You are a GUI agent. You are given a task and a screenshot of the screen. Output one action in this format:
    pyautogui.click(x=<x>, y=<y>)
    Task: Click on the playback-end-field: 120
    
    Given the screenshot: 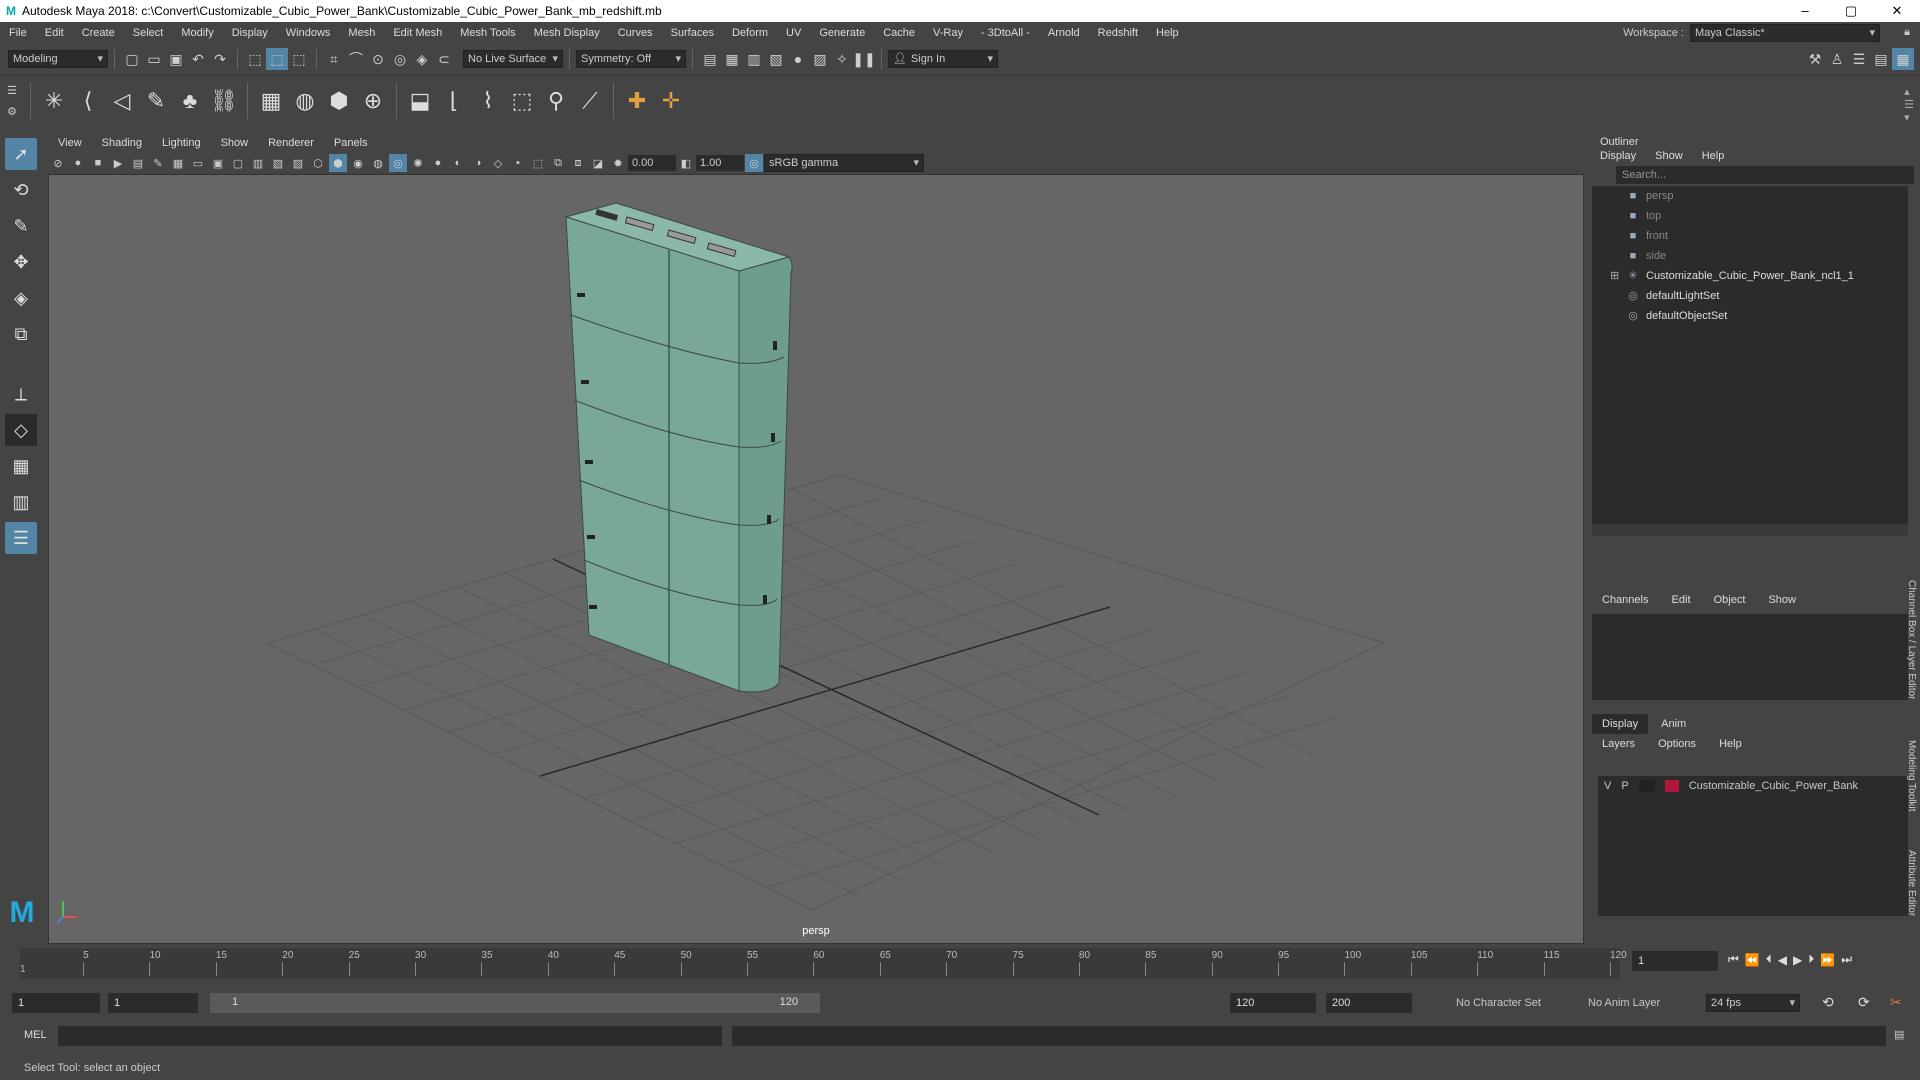 What is the action you would take?
    pyautogui.click(x=1273, y=1003)
    